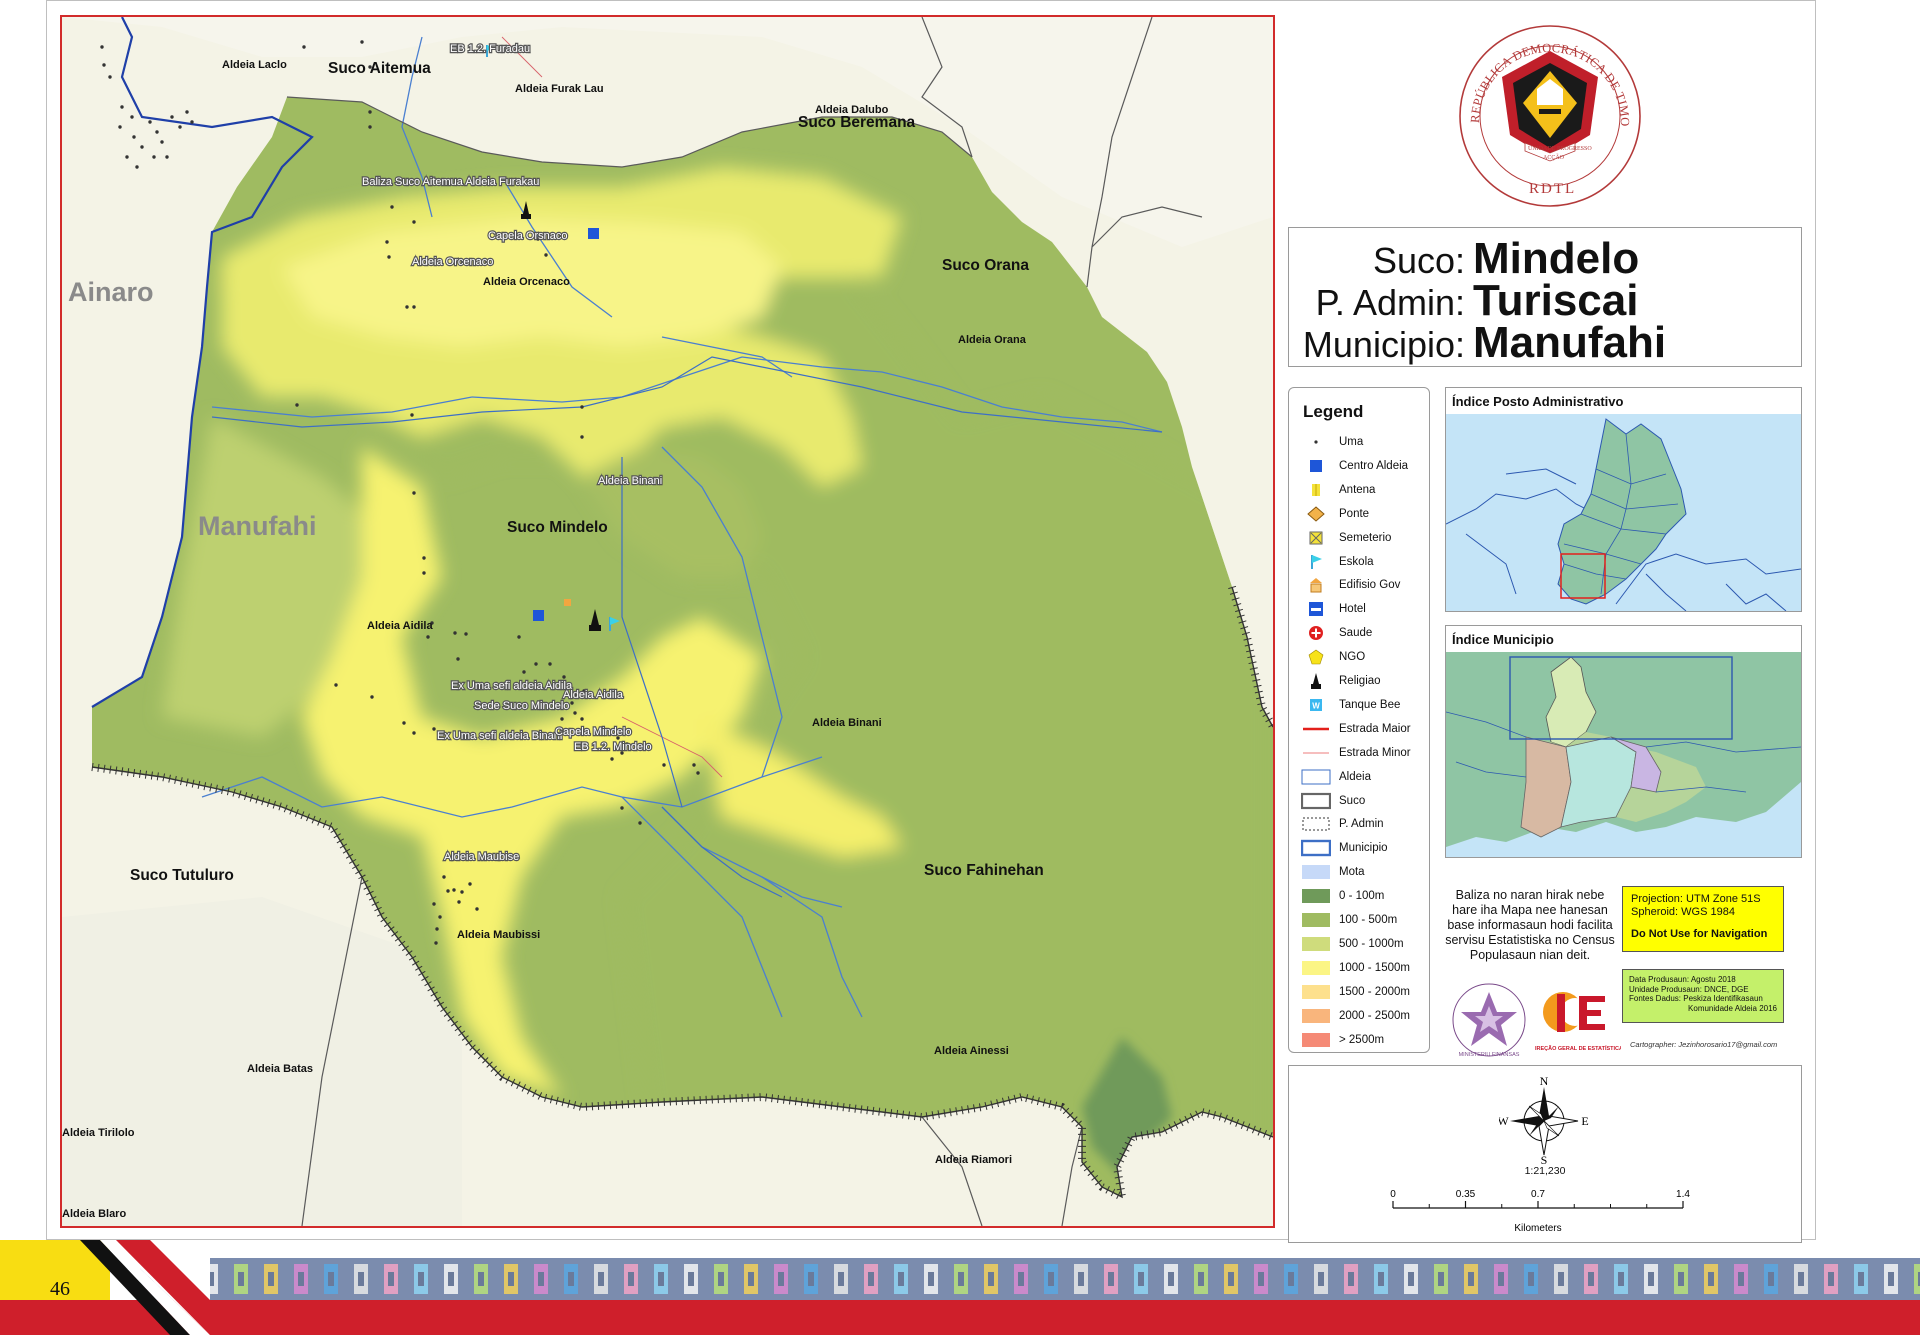 This screenshot has width=1920, height=1335. I want to click on data-sources: Fontes Dadus: Peskiza Identifikasaun, so click(1696, 998).